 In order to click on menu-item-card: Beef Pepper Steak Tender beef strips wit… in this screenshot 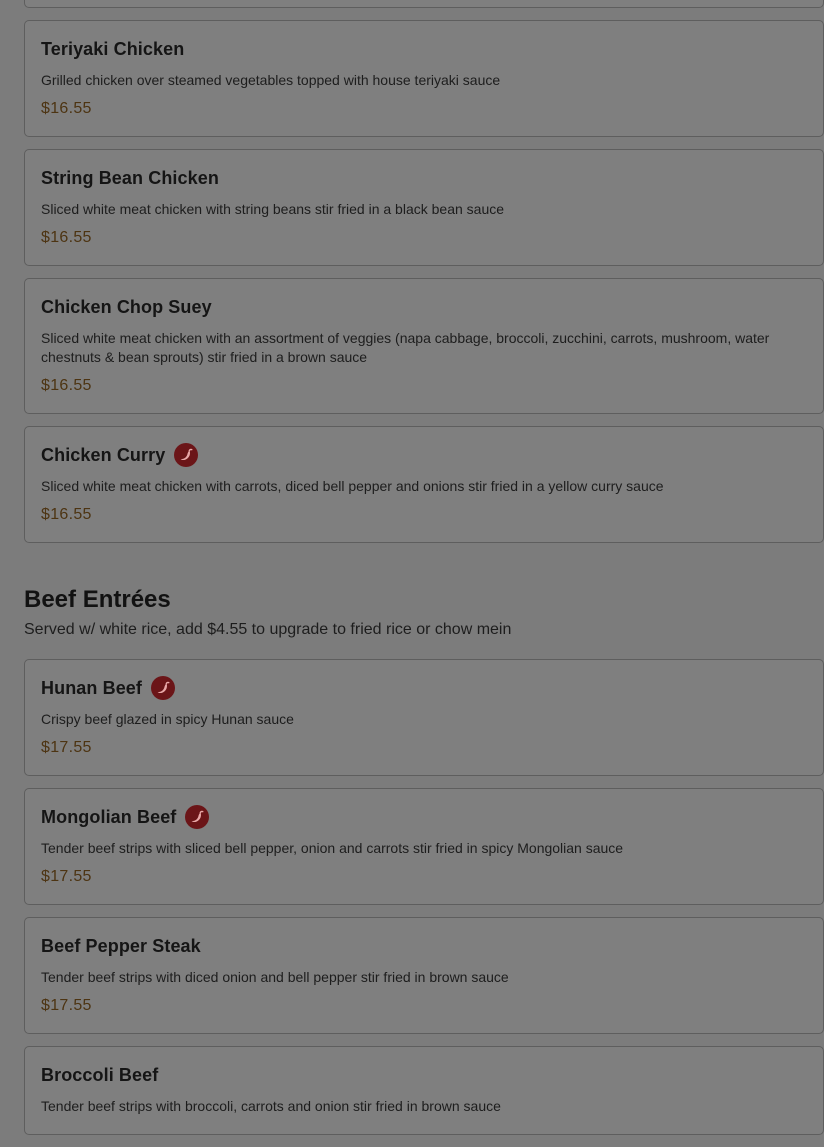, I will do `click(424, 975)`.